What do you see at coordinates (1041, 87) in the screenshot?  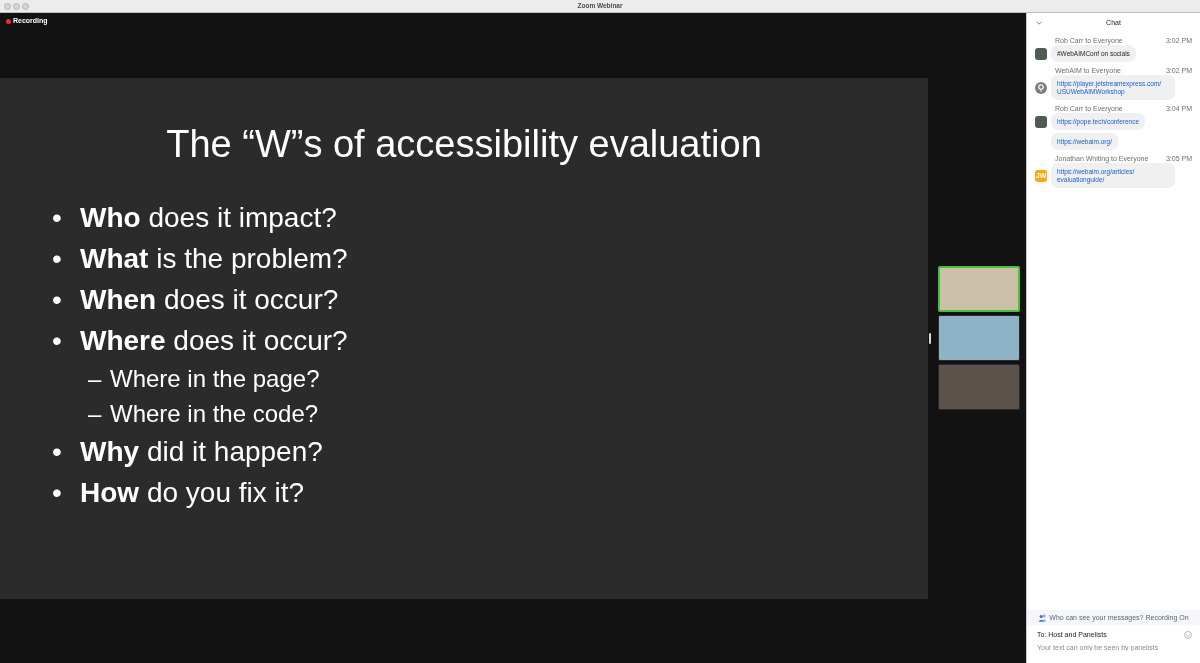 I see `avatar-icon` at bounding box center [1041, 87].